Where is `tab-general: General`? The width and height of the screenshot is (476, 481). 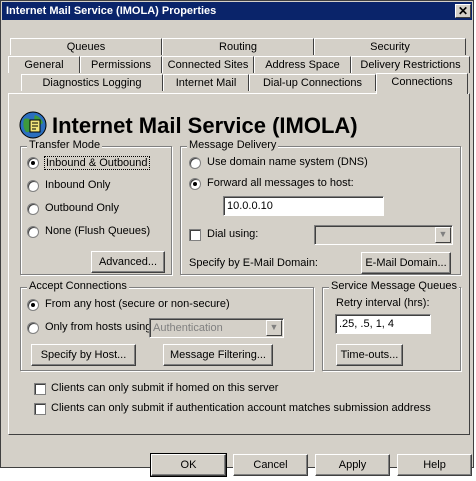 tab-general: General is located at coordinates (44, 64).